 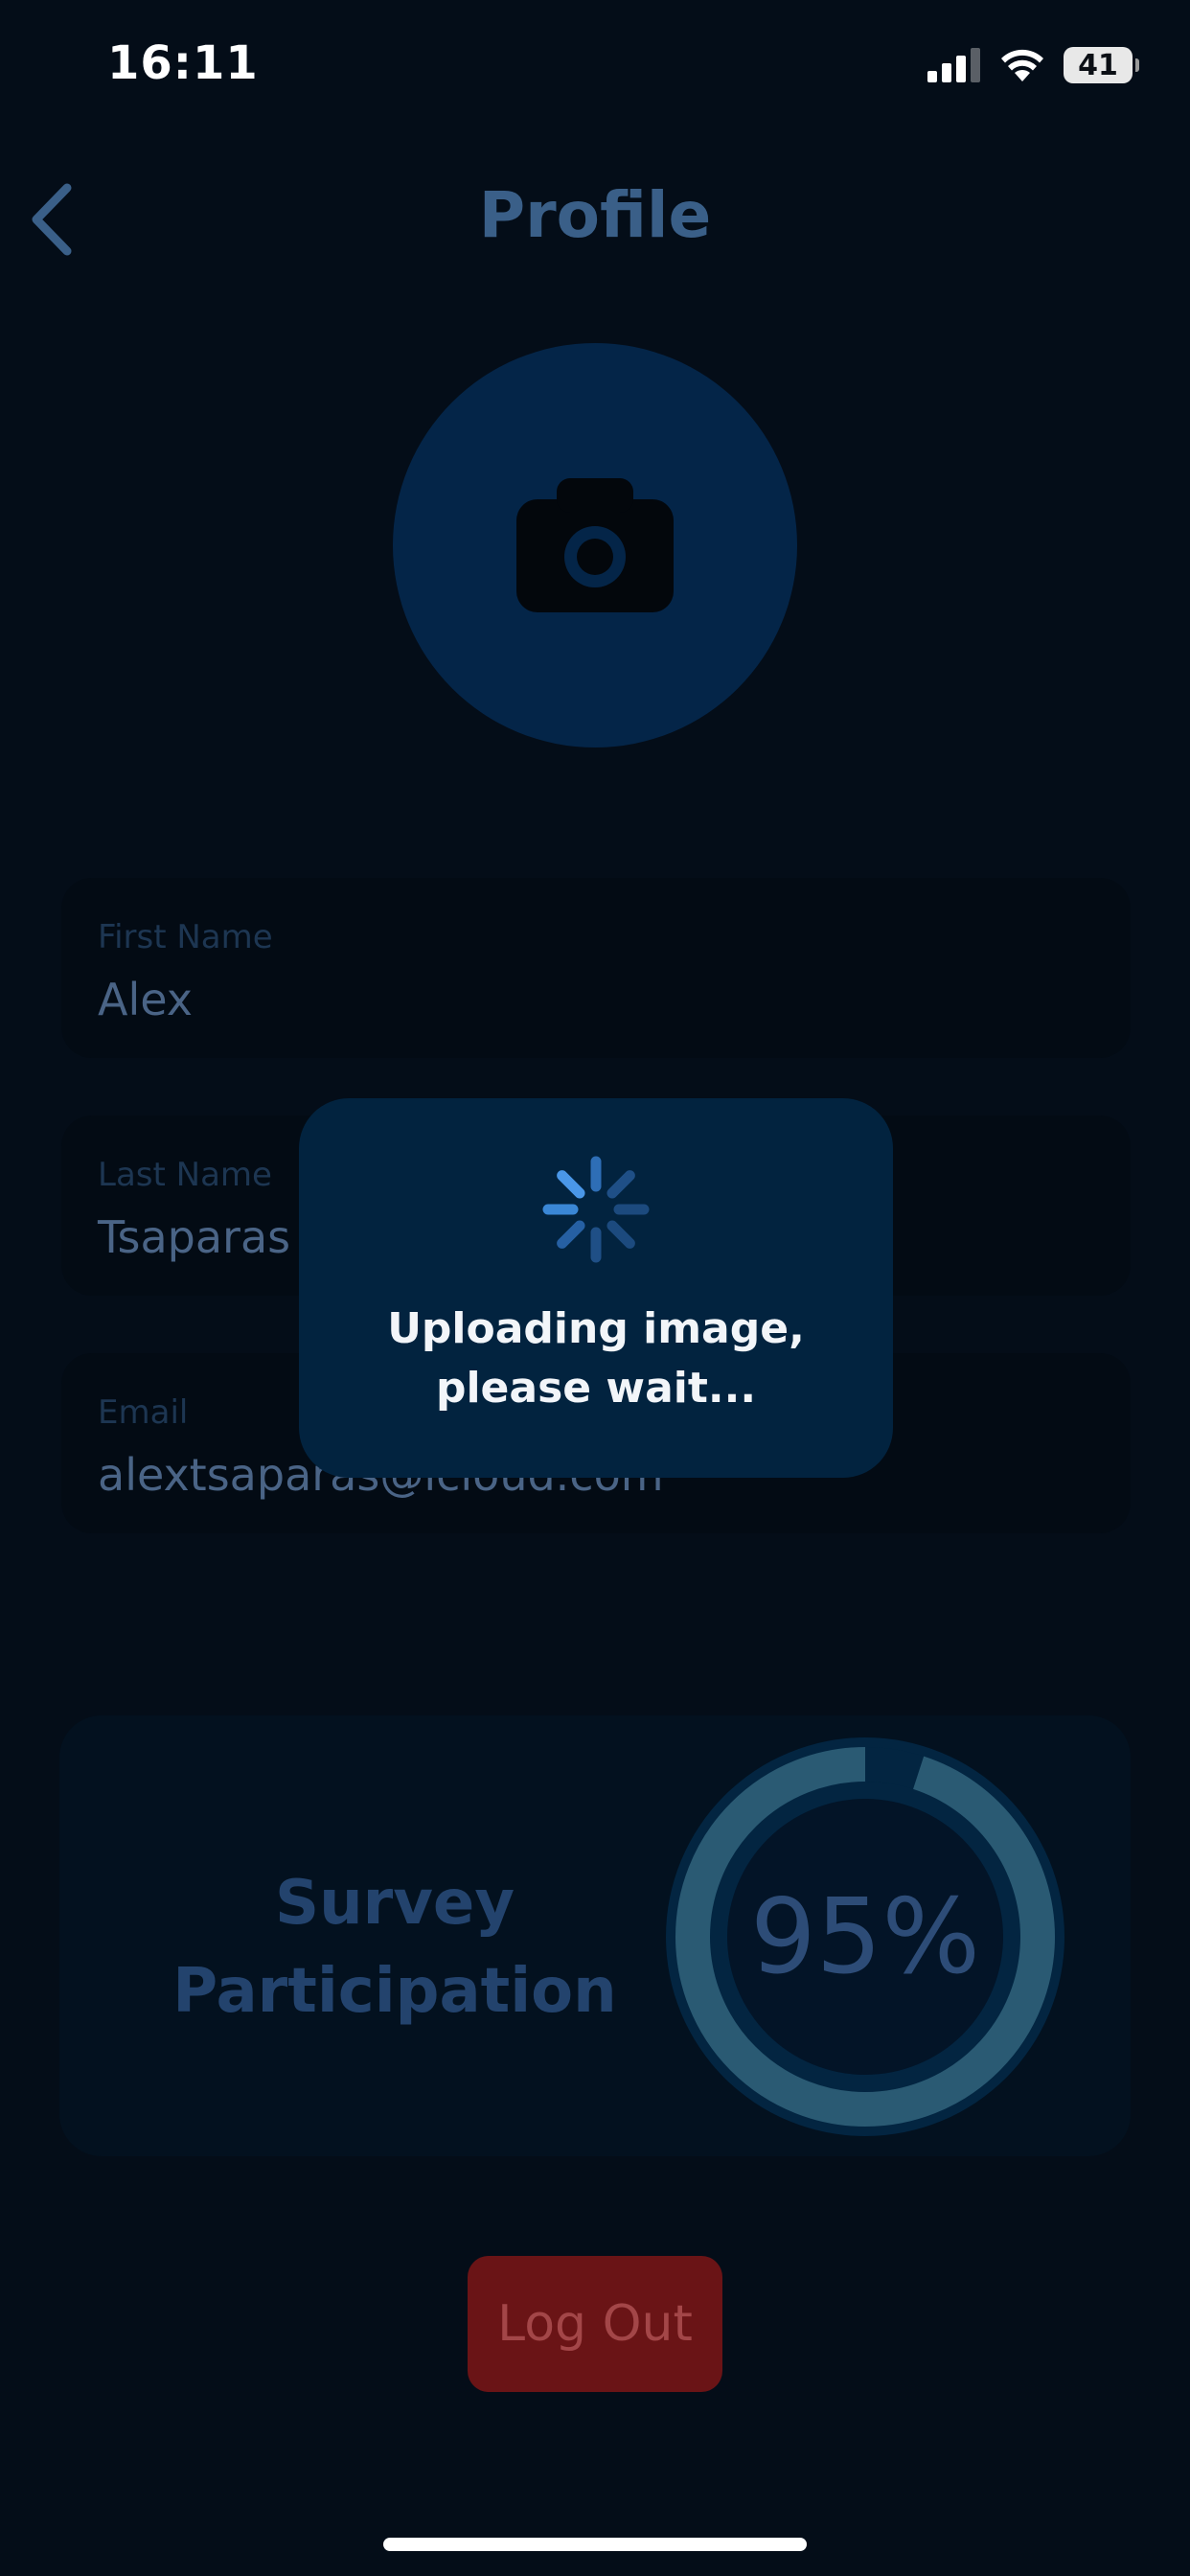 What do you see at coordinates (183, 63) in the screenshot?
I see `status-time: 16:11` at bounding box center [183, 63].